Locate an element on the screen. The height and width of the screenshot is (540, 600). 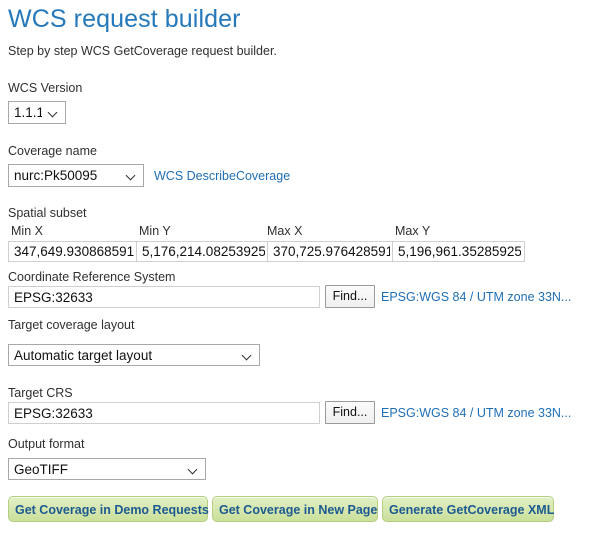
output-format-value: GeoTIFF is located at coordinates (41, 469).